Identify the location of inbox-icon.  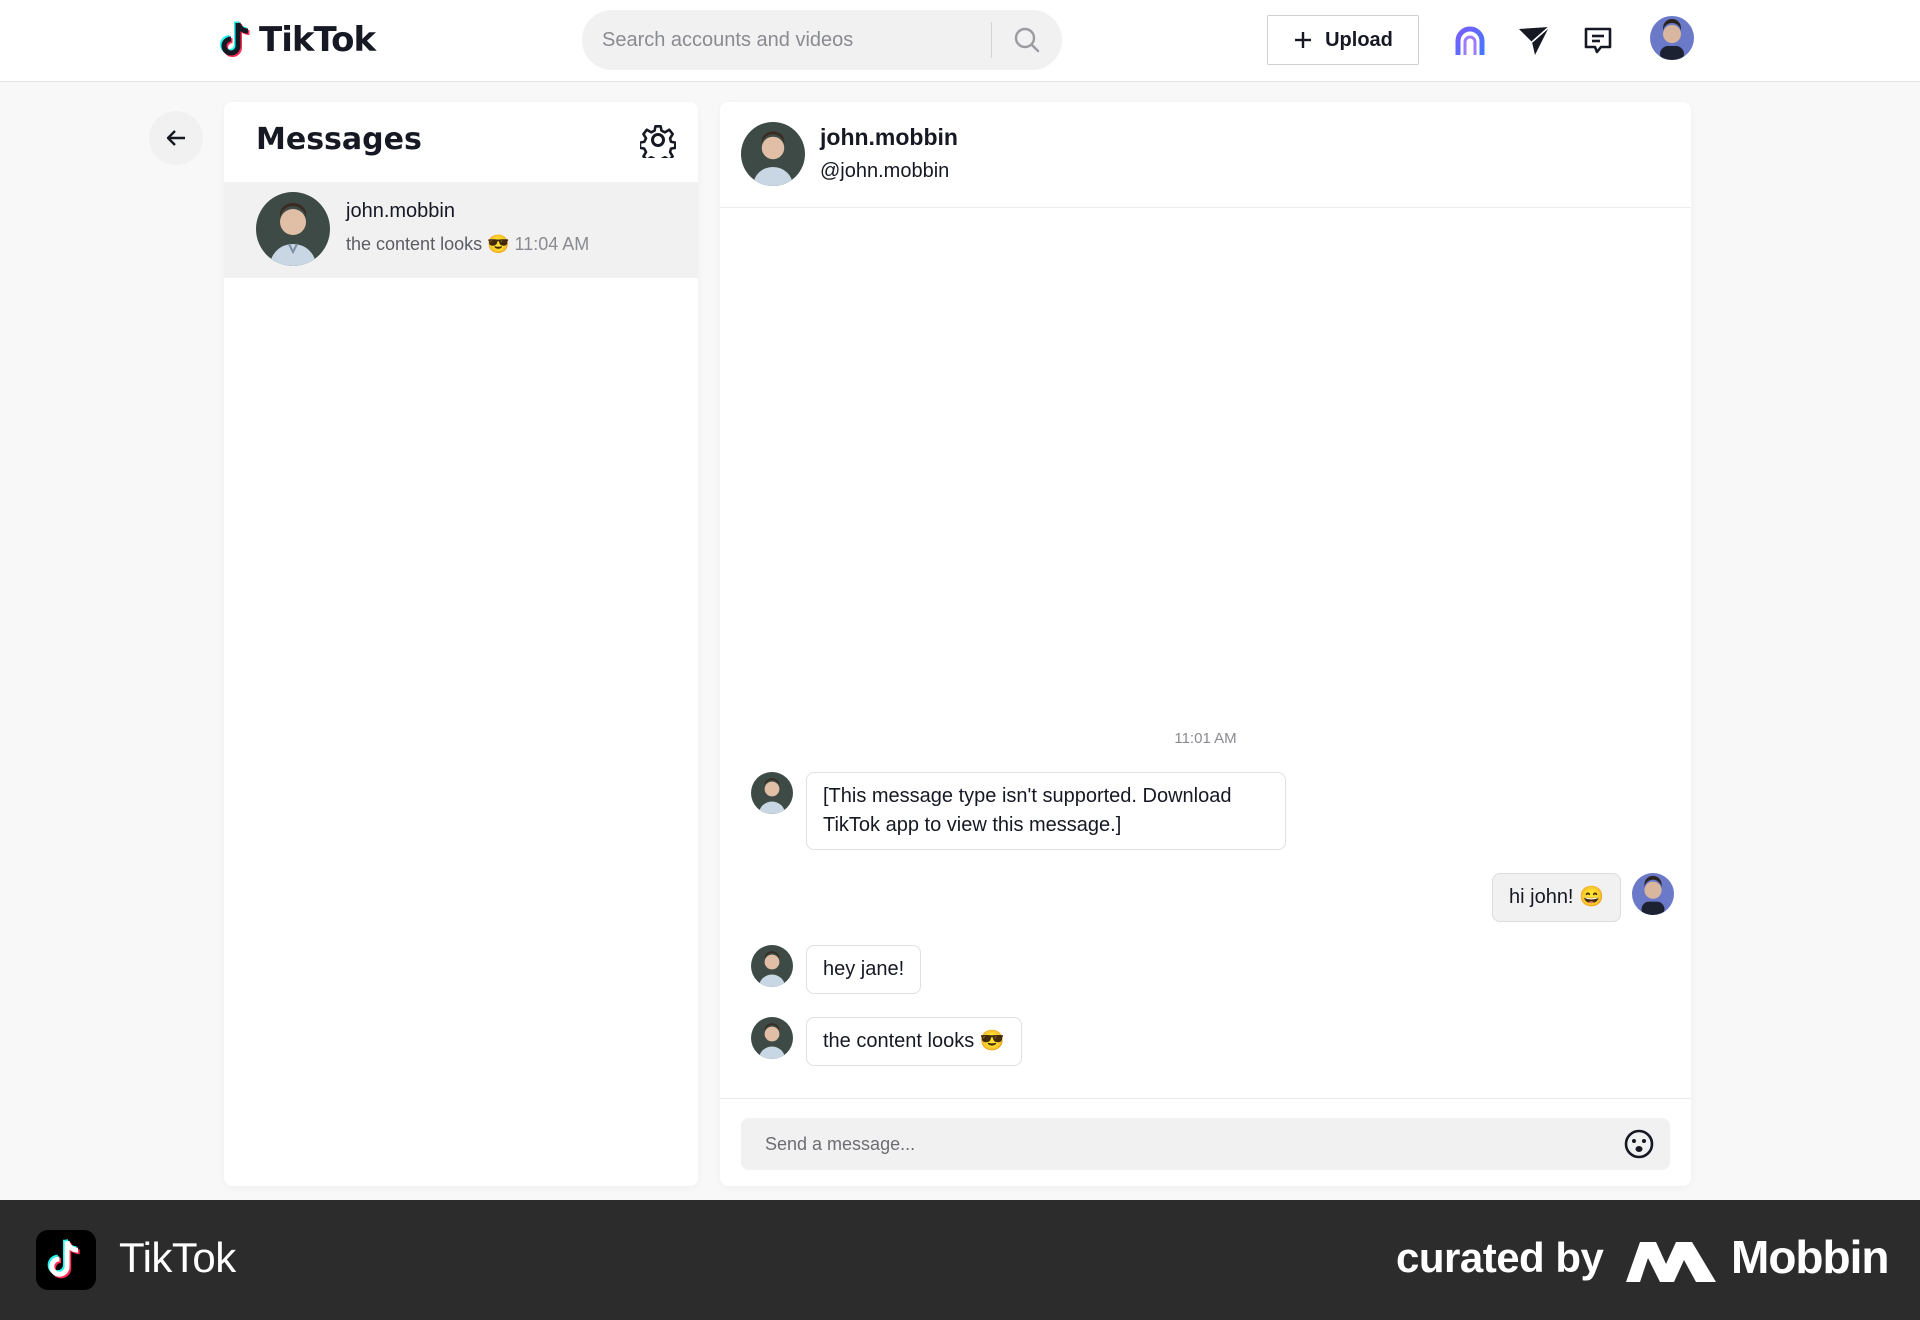
(1598, 40).